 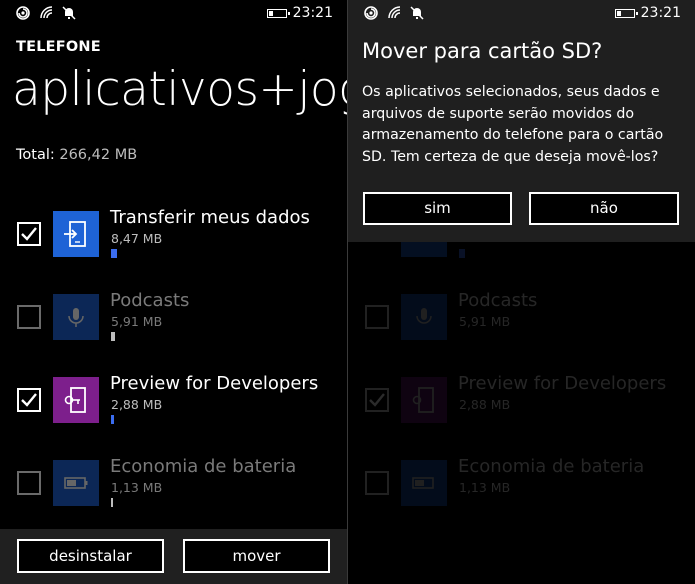 What do you see at coordinates (482, 51) in the screenshot?
I see `dialog-title: Mover para cartão SD?` at bounding box center [482, 51].